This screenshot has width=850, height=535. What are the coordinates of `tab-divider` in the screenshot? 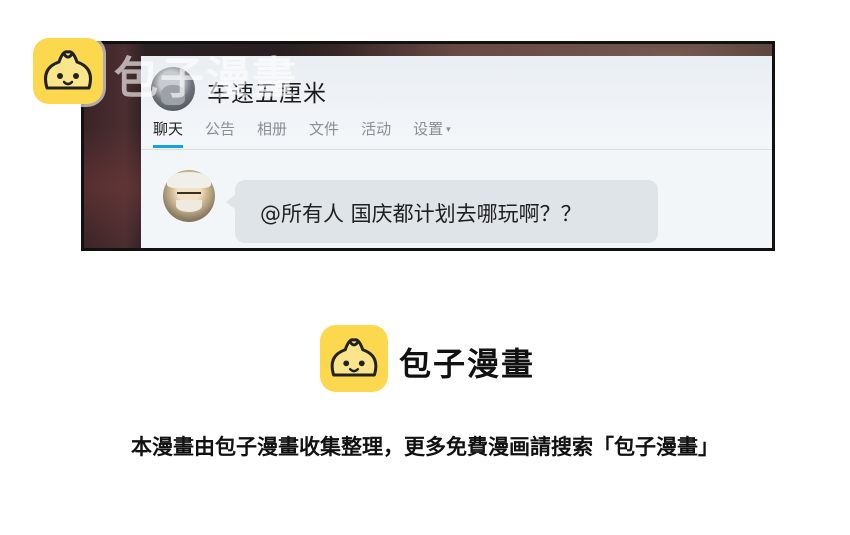 It's located at (456, 149).